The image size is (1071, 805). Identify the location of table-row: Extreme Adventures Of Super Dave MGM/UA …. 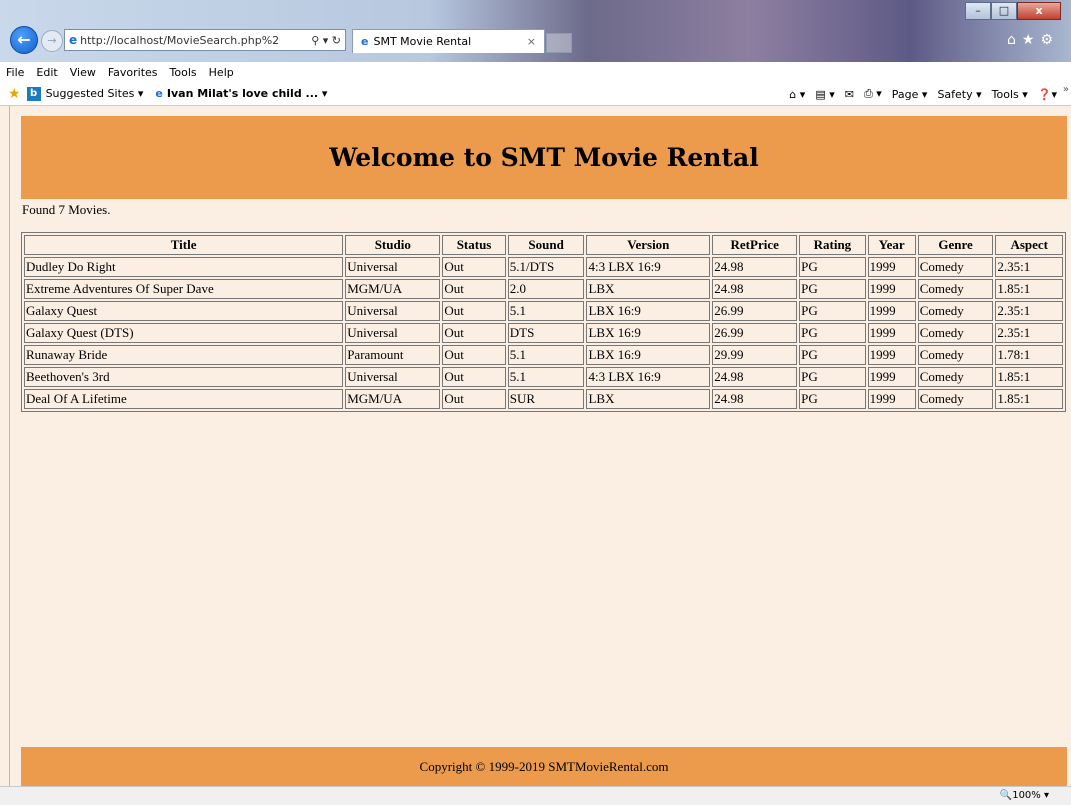
(543, 289).